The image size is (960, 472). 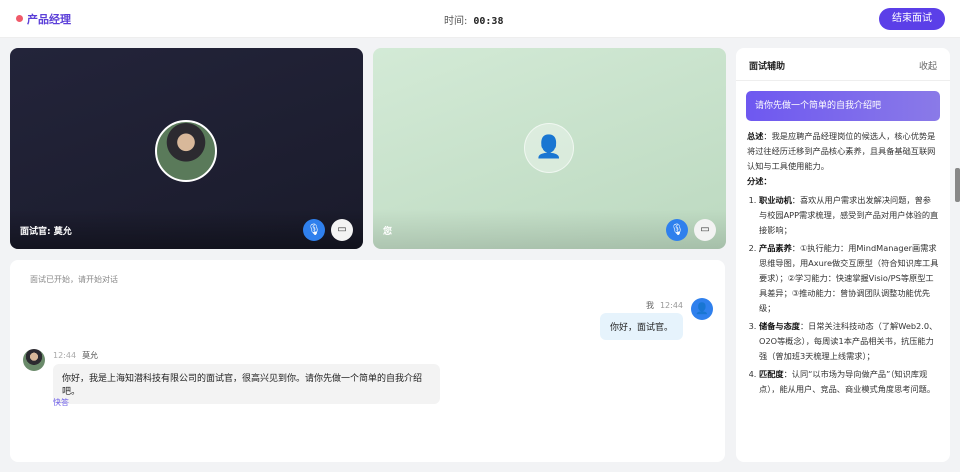 I want to click on system-message: 面试已开始，请开始对话, so click(x=74, y=279).